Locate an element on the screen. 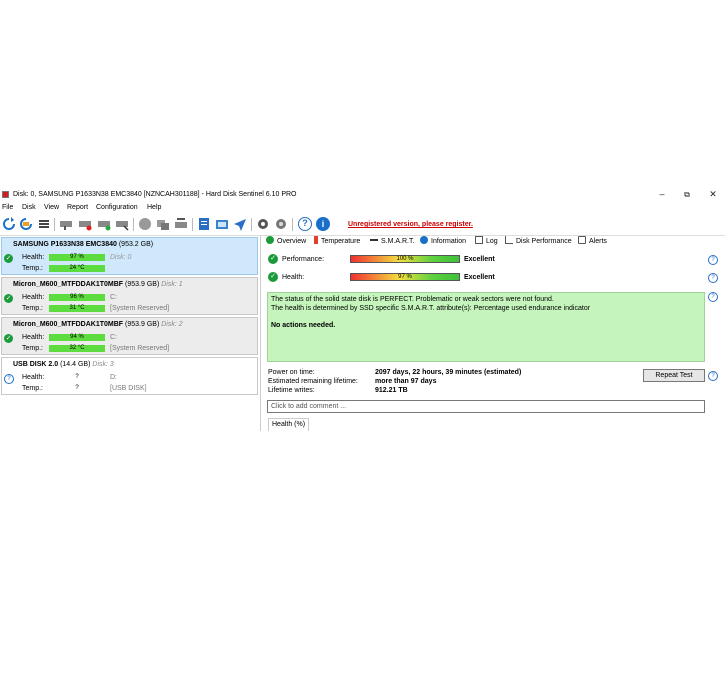 The width and height of the screenshot is (725, 700). tab-health-chart: Health (%) is located at coordinates (289, 424).